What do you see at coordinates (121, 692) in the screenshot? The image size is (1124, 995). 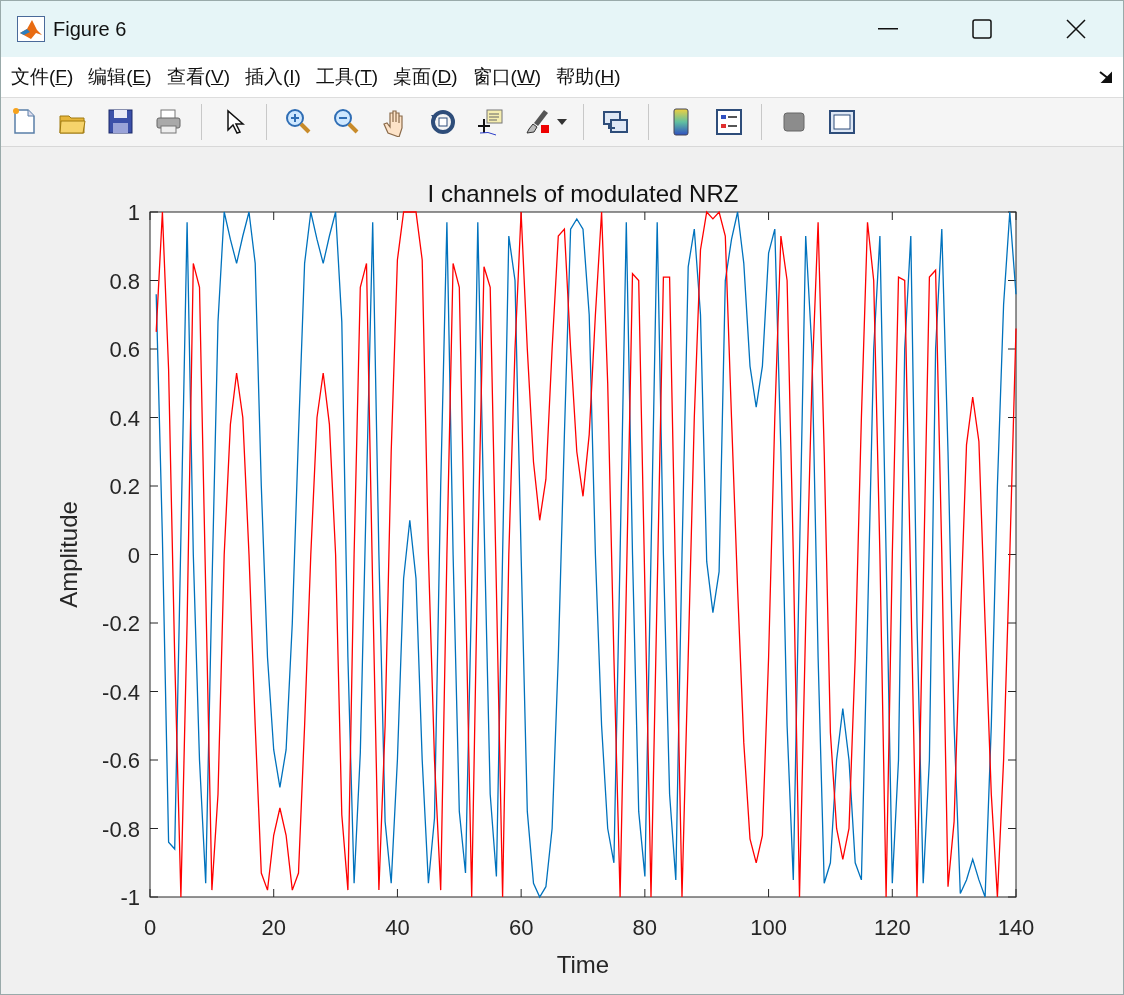 I see `tick-label: -0.4` at bounding box center [121, 692].